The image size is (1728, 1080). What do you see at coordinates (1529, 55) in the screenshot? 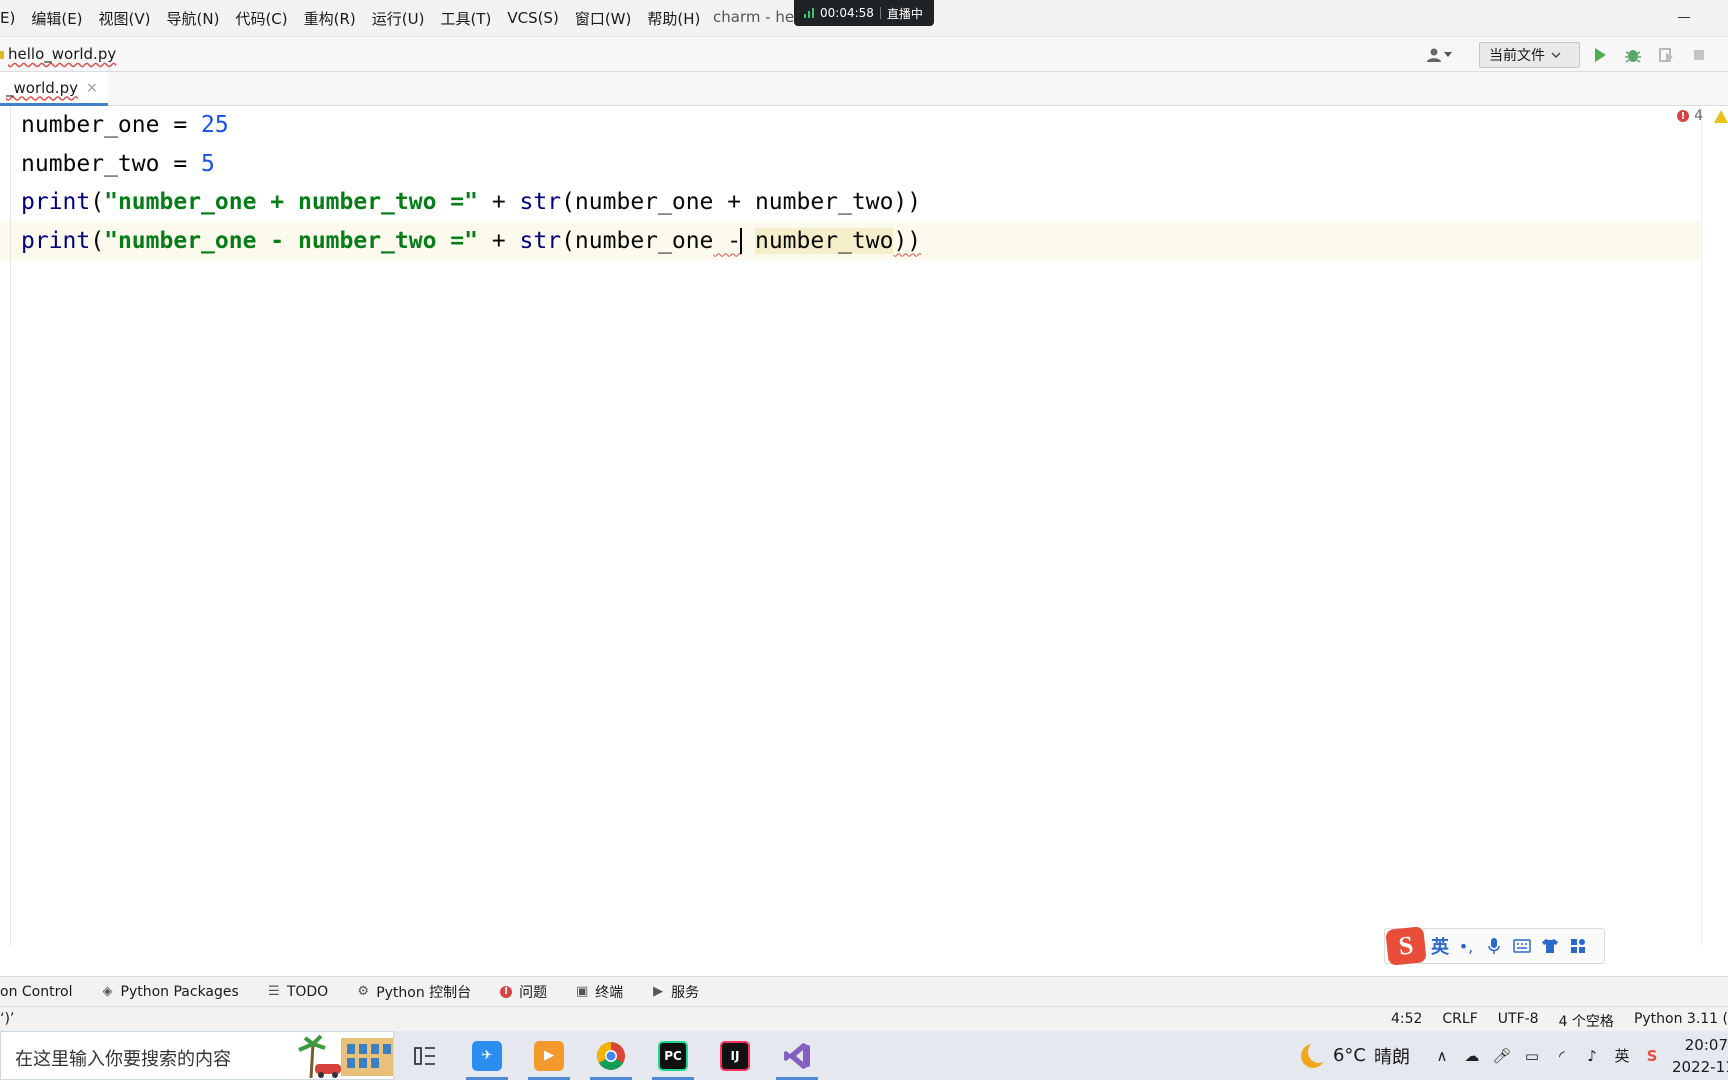
I see `run-config-select: 当前文件` at bounding box center [1529, 55].